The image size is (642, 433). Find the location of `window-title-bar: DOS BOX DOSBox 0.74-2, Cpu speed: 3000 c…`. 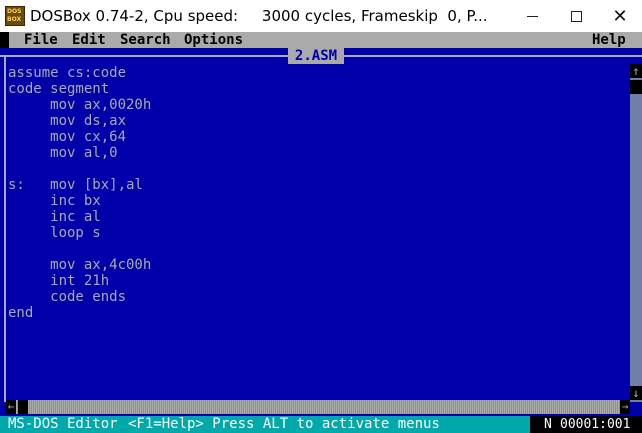

window-title-bar: DOS BOX DOSBox 0.74-2, Cpu speed: 3000 c… is located at coordinates (321, 16).